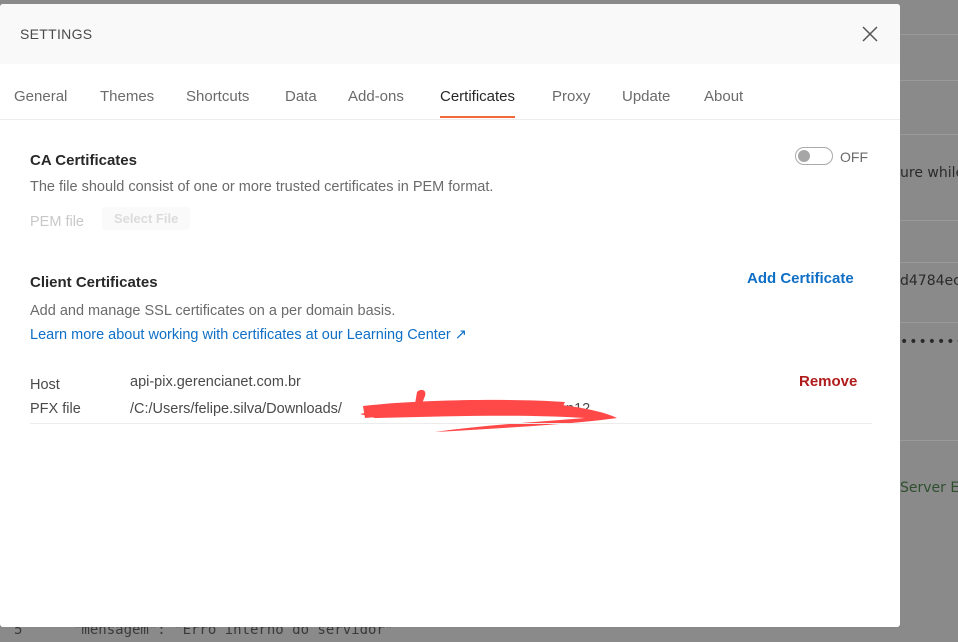 This screenshot has width=958, height=642. Describe the element at coordinates (929, 488) in the screenshot. I see `bg-text: Server Err` at that location.